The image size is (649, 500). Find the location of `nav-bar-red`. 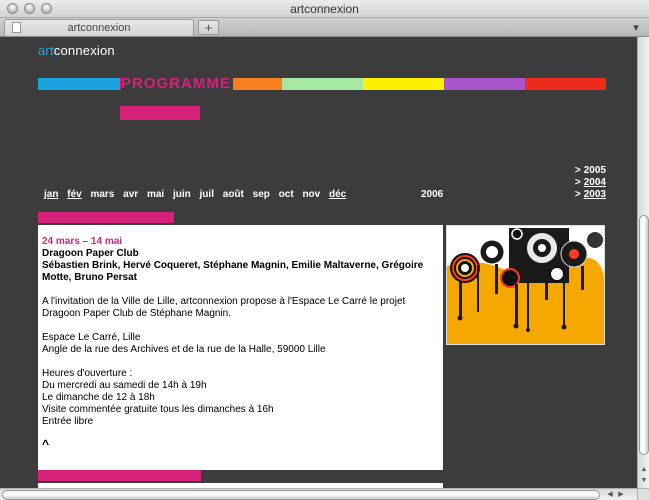

nav-bar-red is located at coordinates (565, 84).